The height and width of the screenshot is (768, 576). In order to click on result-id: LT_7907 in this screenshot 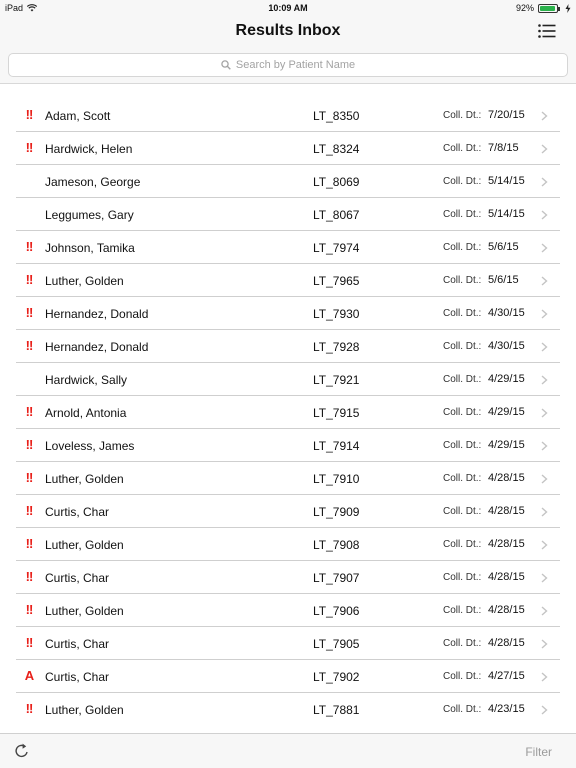, I will do `click(336, 578)`.